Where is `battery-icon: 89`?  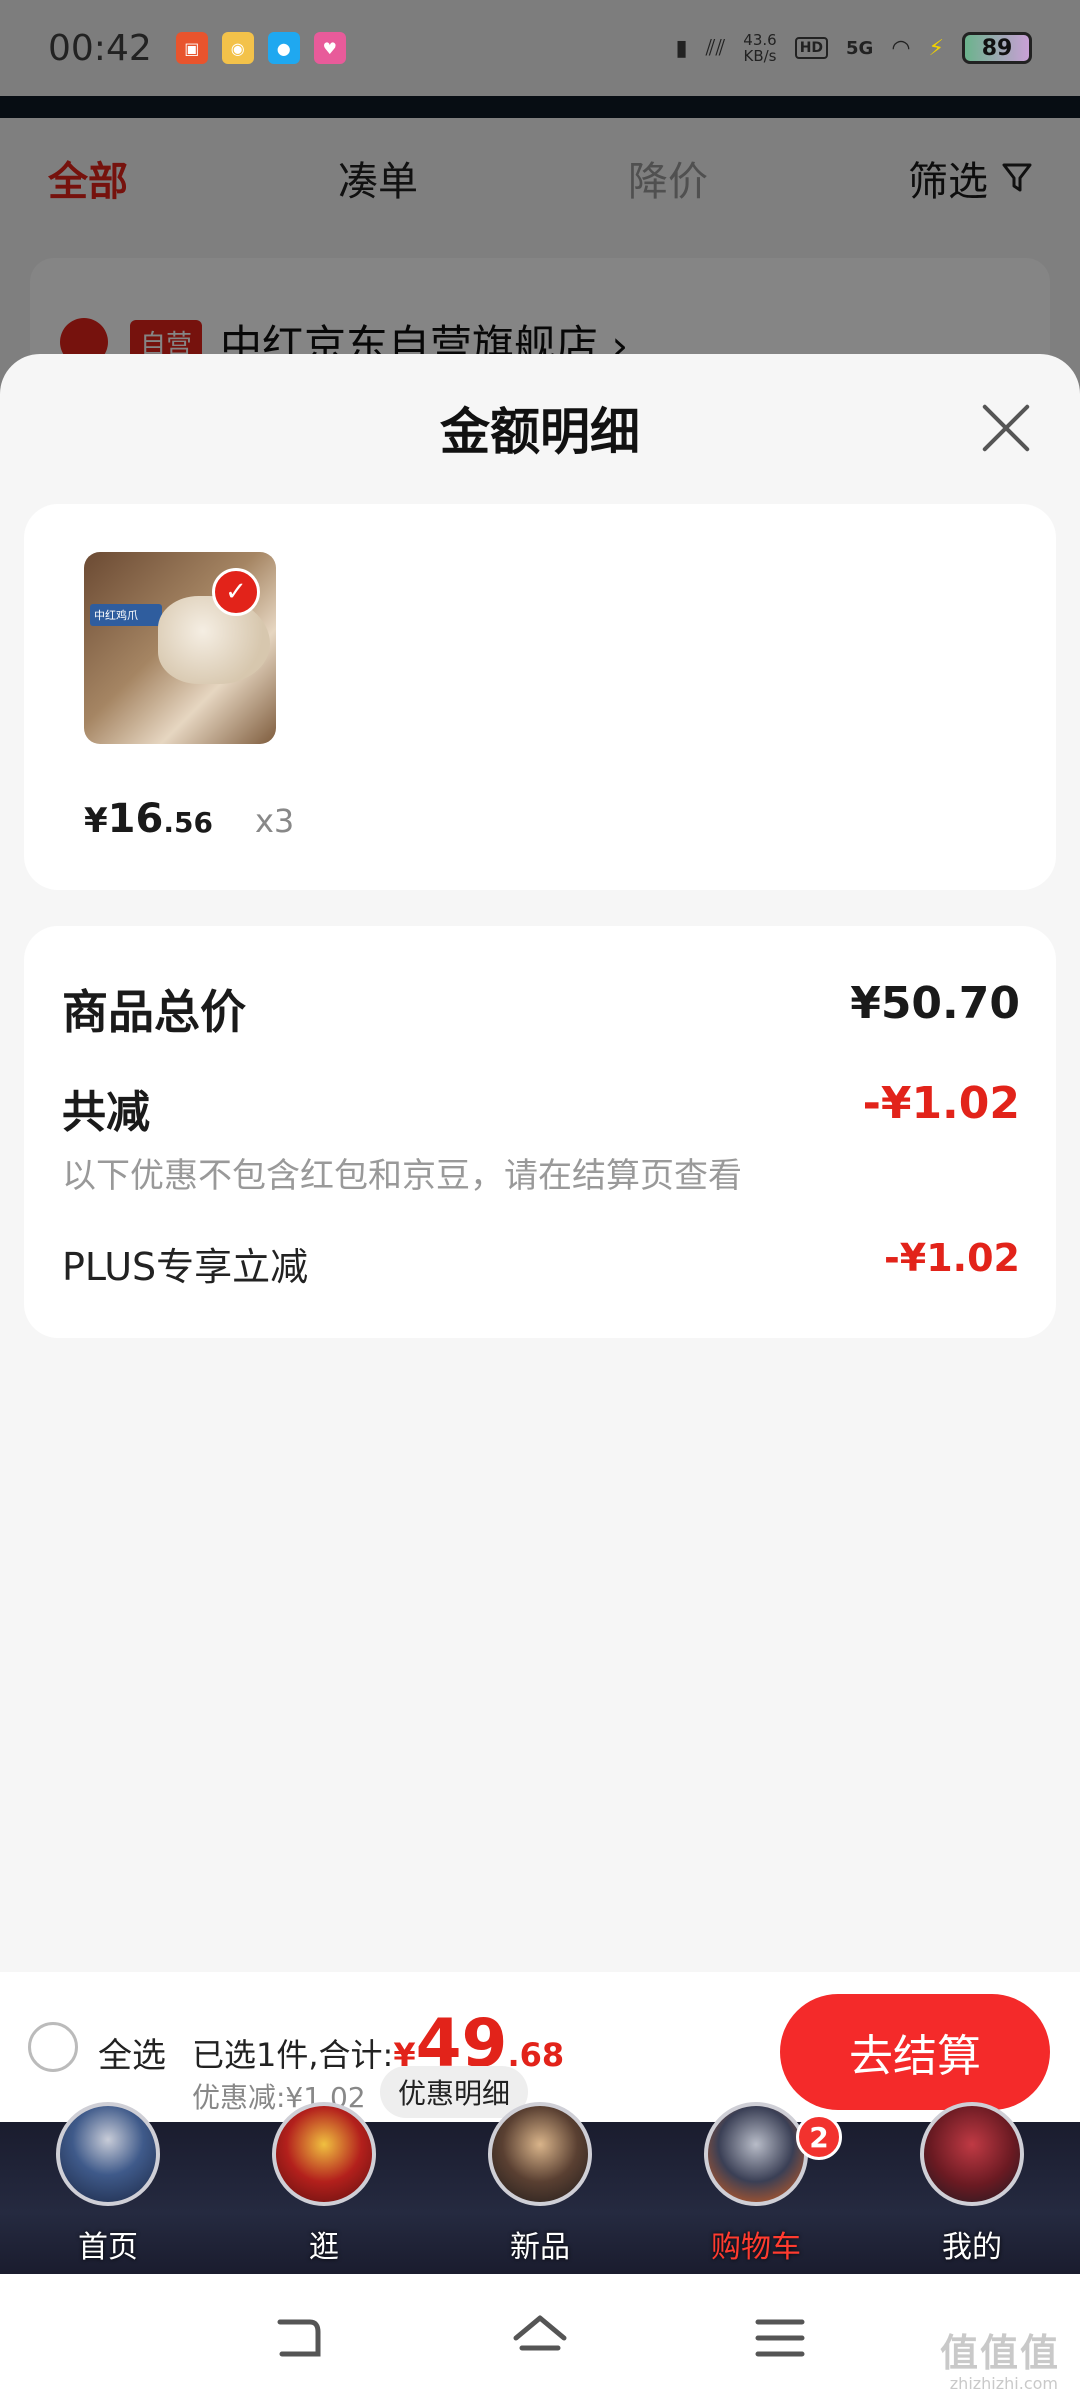 battery-icon: 89 is located at coordinates (997, 48).